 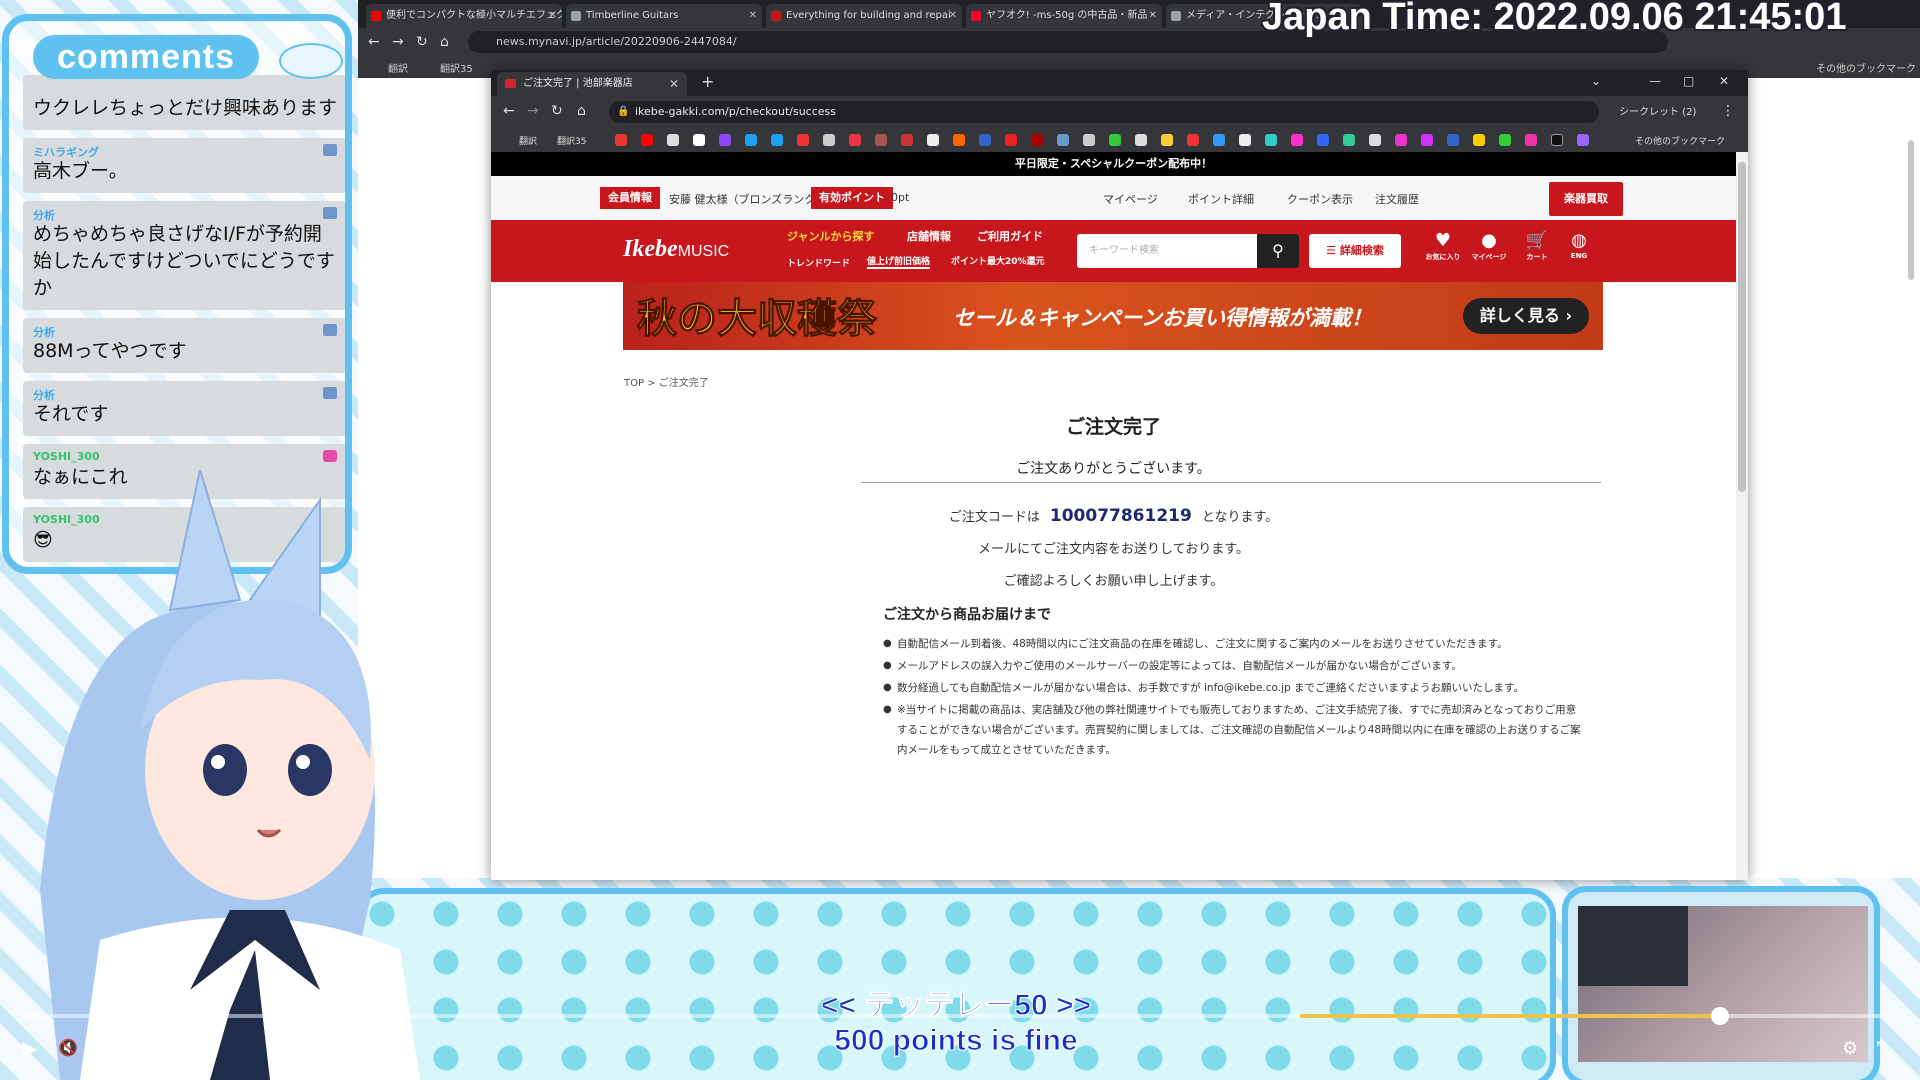 I want to click on cart-button: 🛒 カート, so click(x=1537, y=246).